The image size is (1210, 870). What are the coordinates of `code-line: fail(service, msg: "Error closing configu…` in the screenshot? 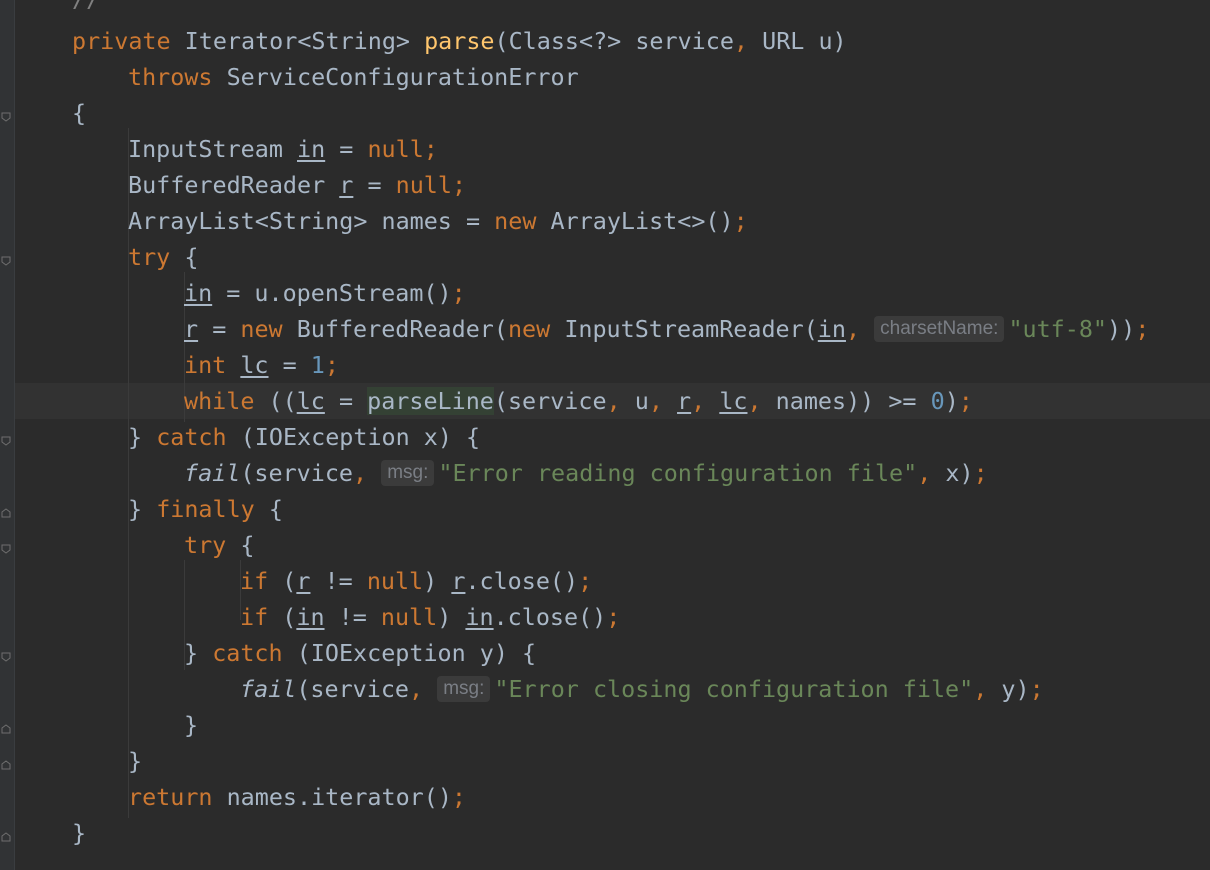 It's located at (725, 689).